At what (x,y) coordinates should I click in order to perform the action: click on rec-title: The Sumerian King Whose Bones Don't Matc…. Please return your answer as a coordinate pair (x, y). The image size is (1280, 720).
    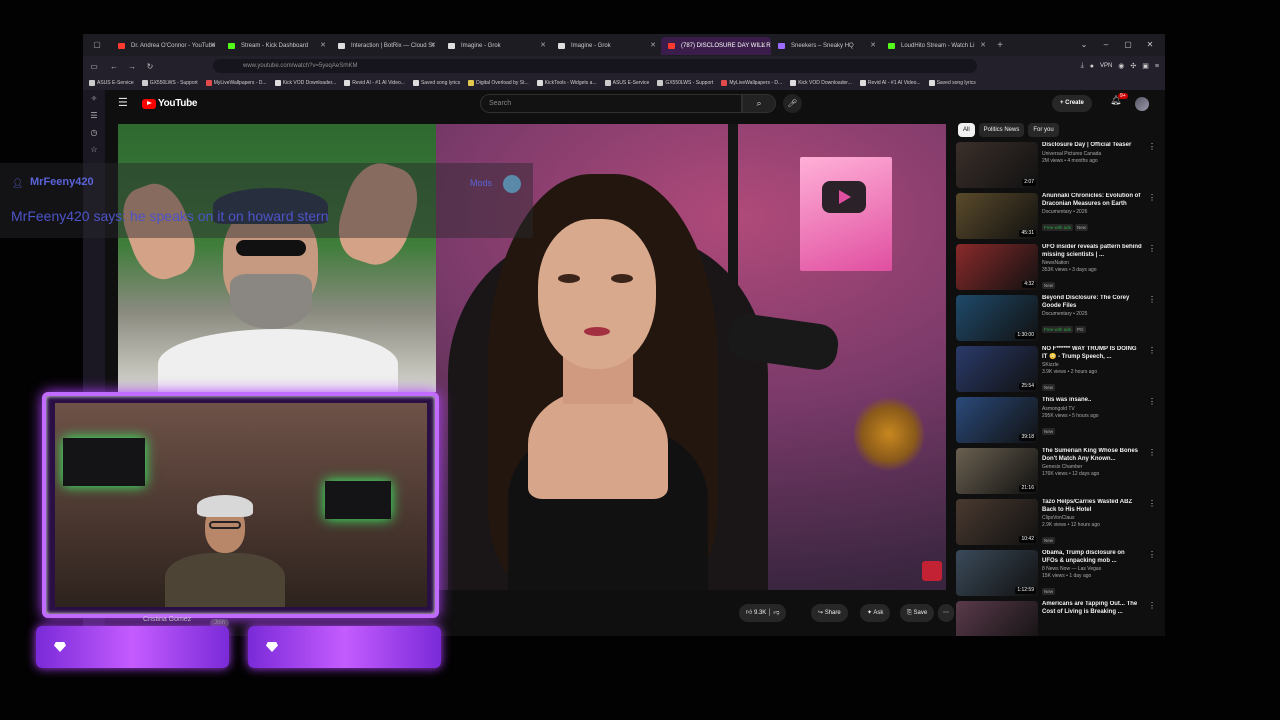
    Looking at the image, I should click on (1092, 455).